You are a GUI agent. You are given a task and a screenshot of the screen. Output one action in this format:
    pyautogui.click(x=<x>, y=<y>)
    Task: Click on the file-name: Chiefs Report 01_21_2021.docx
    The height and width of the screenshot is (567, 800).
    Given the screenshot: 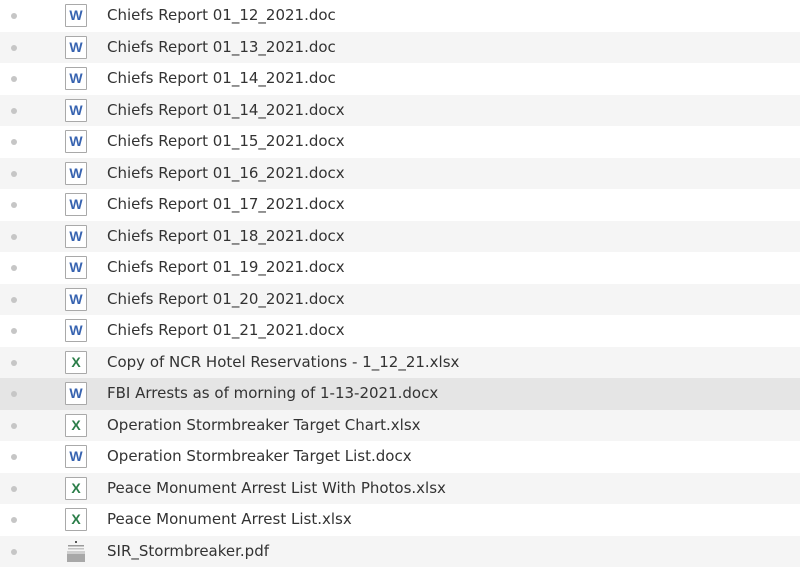 What is the action you would take?
    pyautogui.click(x=226, y=331)
    